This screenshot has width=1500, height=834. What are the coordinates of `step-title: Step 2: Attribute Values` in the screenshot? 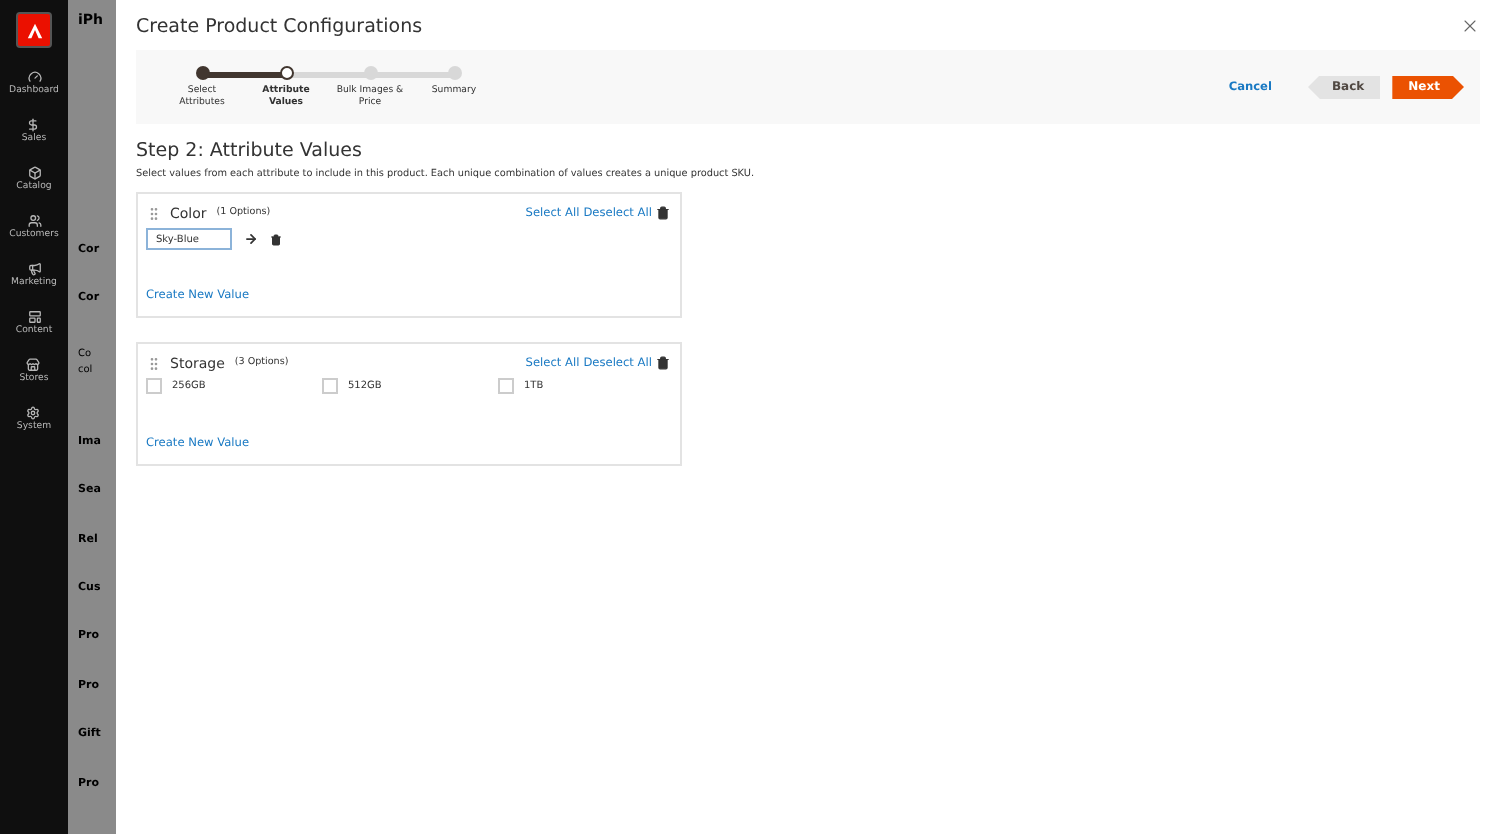 It's located at (250, 151).